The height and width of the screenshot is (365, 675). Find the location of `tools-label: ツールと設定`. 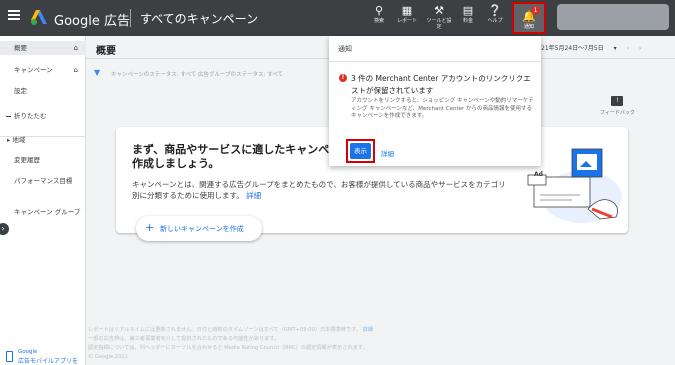

tools-label: ツールと設定 is located at coordinates (439, 24).